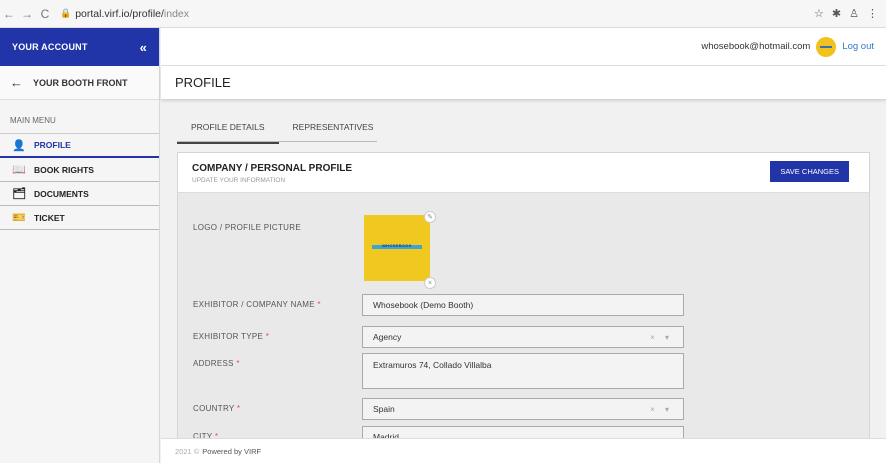  What do you see at coordinates (854, 13) in the screenshot?
I see `profile-icon: ♙` at bounding box center [854, 13].